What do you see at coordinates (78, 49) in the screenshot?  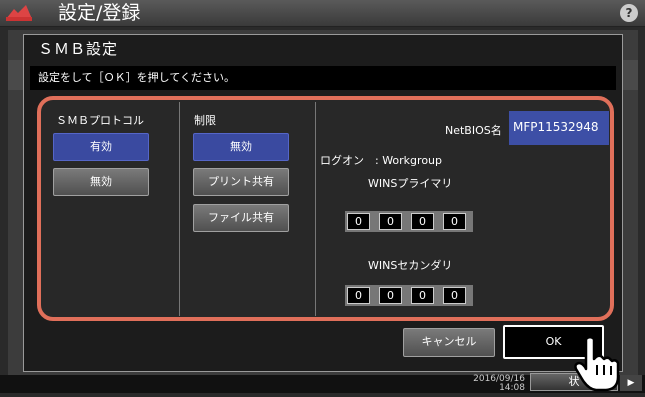 I see `dialog-title: ＳＭＢ設定` at bounding box center [78, 49].